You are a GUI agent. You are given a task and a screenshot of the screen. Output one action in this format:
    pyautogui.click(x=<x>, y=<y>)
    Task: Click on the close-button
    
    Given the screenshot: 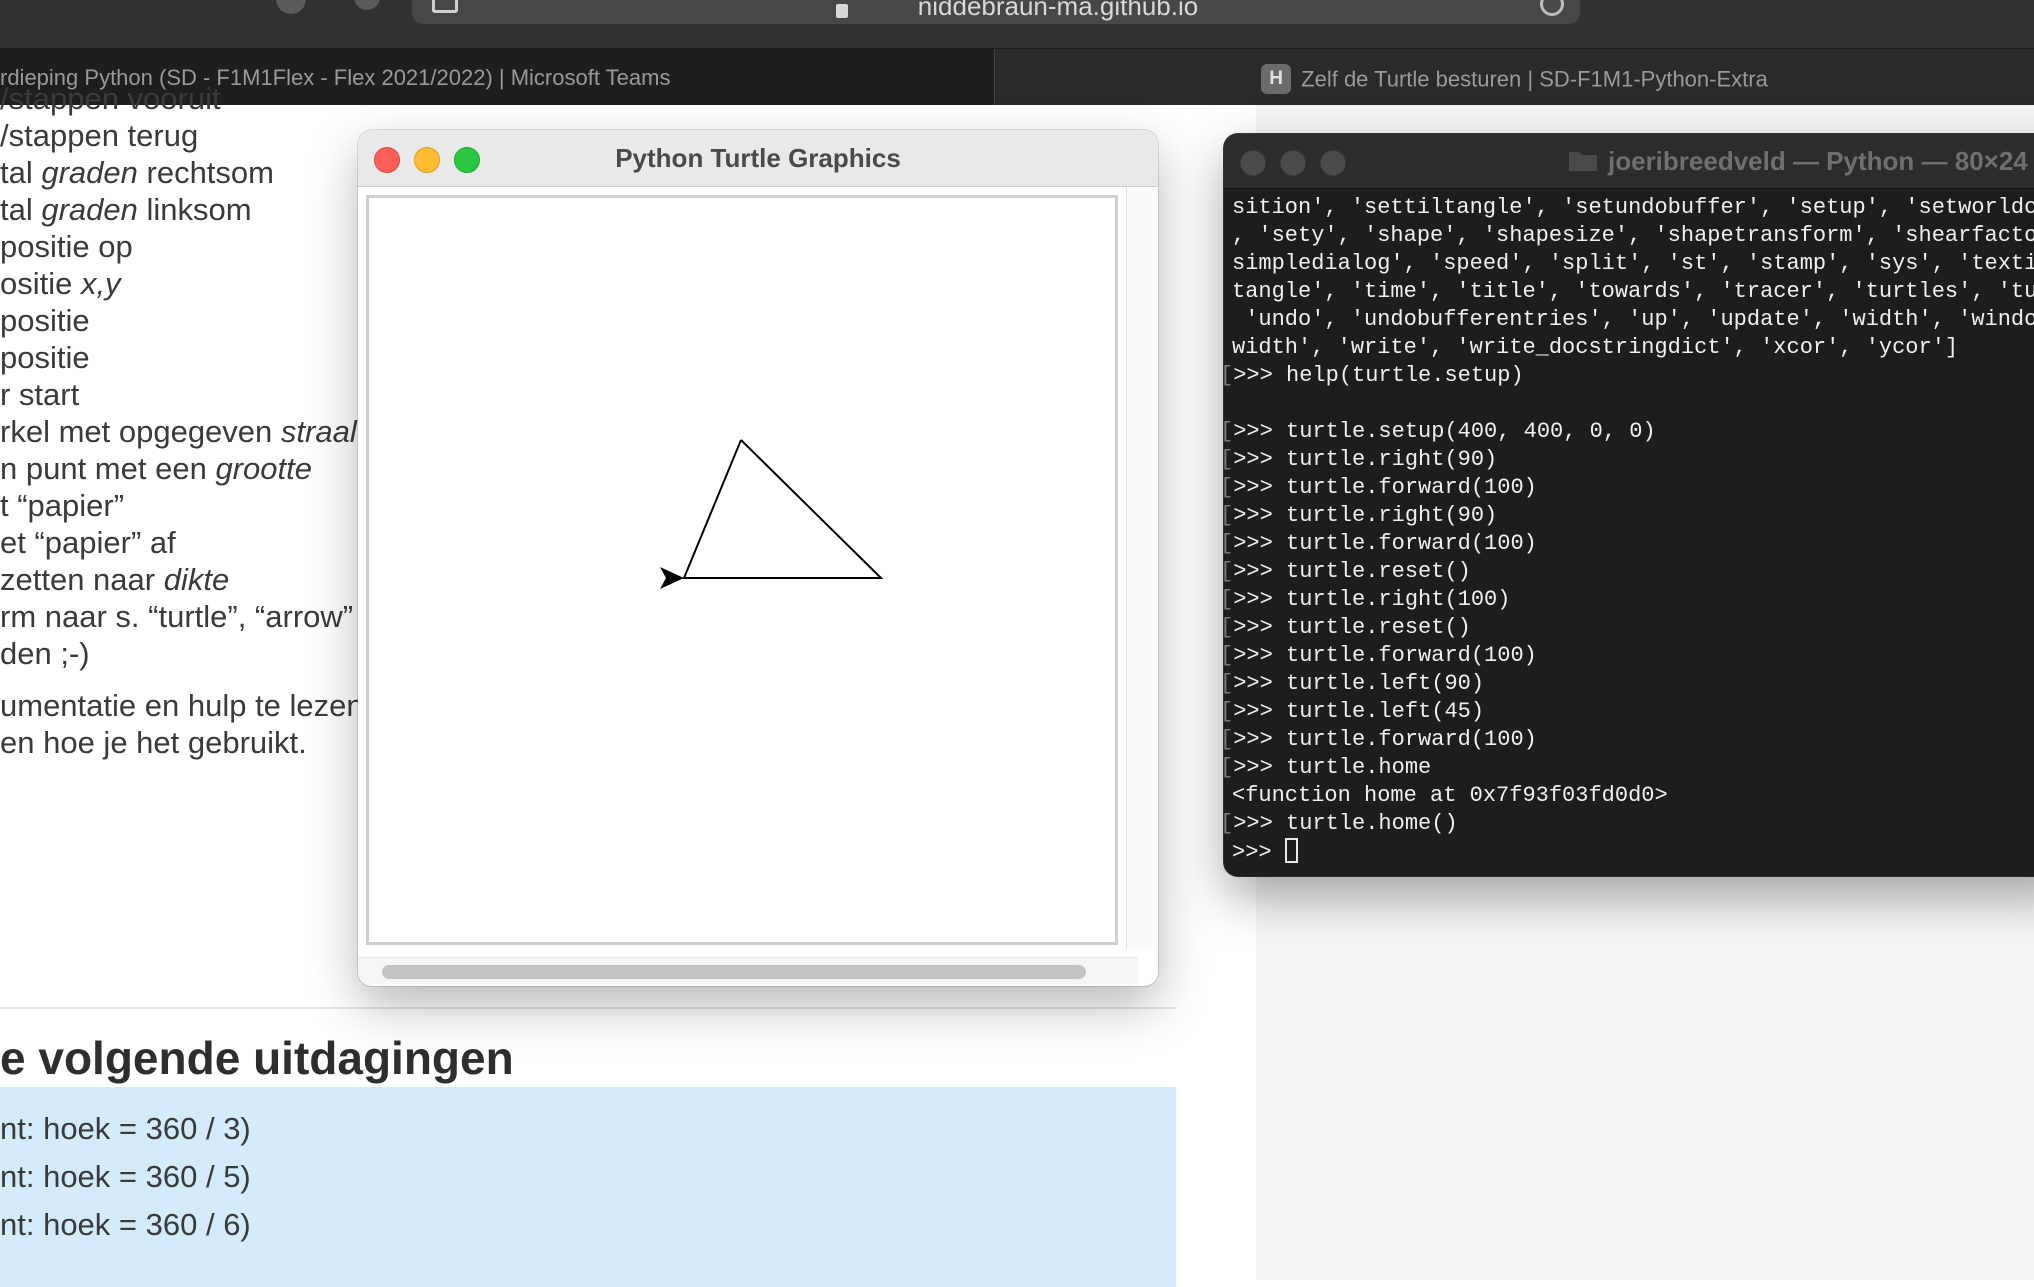 What is the action you would take?
    pyautogui.click(x=1253, y=163)
    